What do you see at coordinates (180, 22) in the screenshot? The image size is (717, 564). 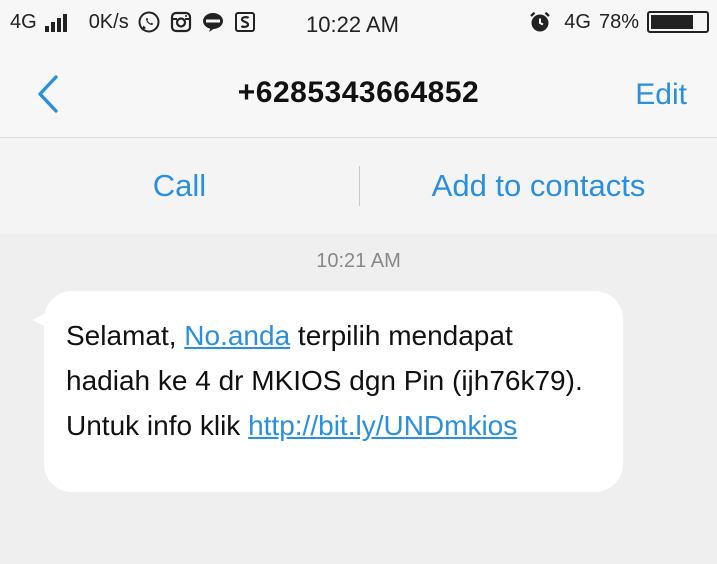 I see `instagram-icon` at bounding box center [180, 22].